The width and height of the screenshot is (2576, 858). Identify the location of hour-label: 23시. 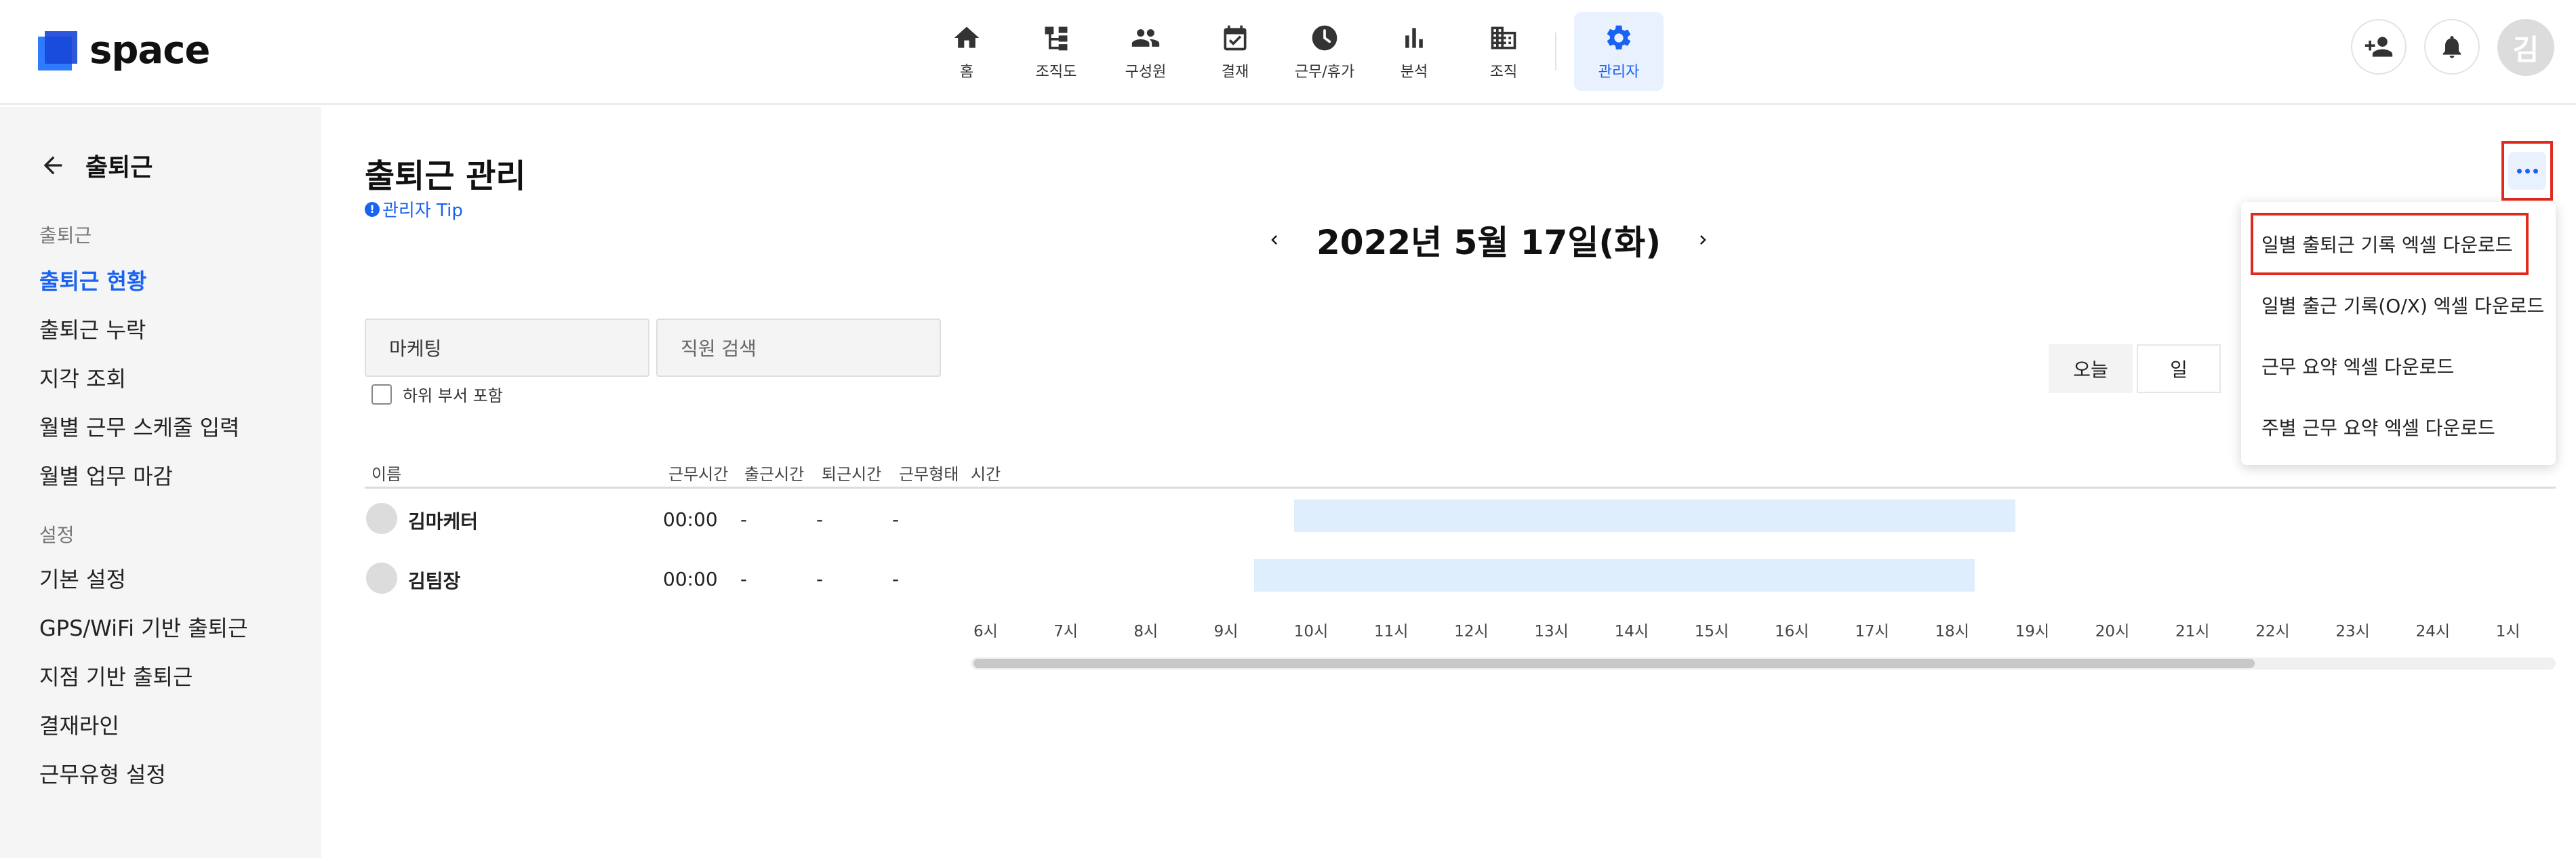
(2352, 631).